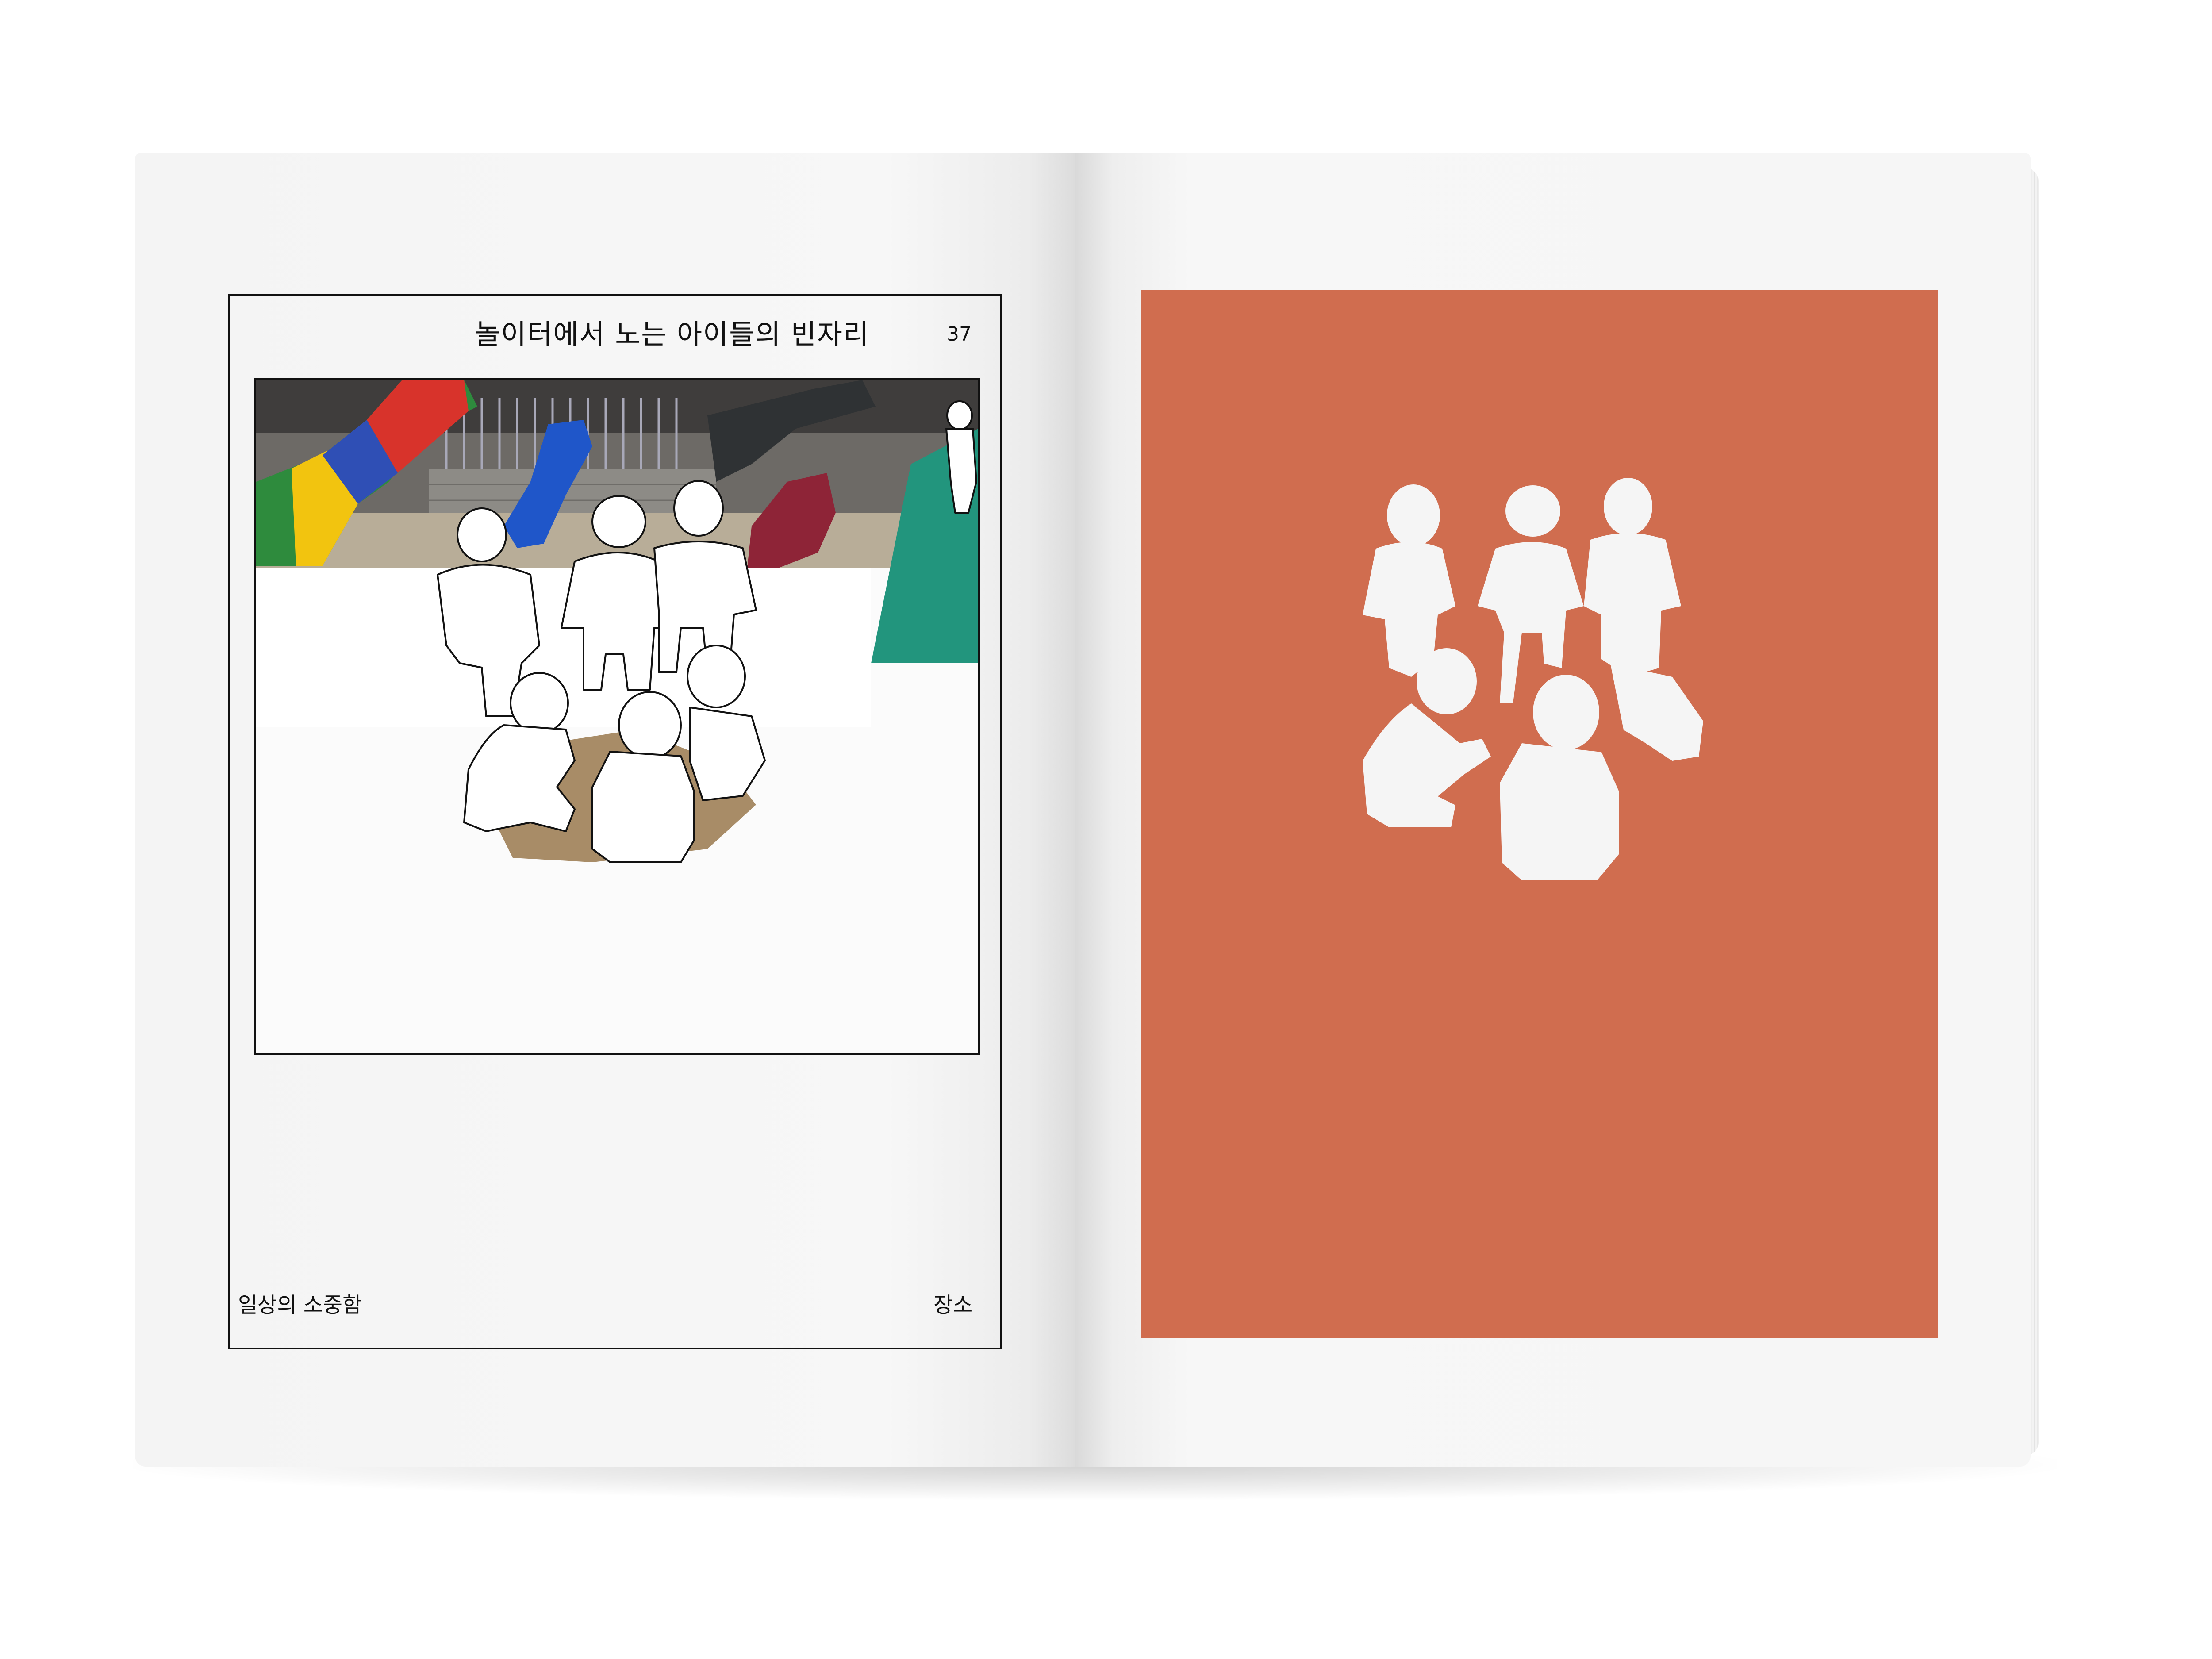  I want to click on footer-chapter-label: 일상의 소중함, so click(300, 1305).